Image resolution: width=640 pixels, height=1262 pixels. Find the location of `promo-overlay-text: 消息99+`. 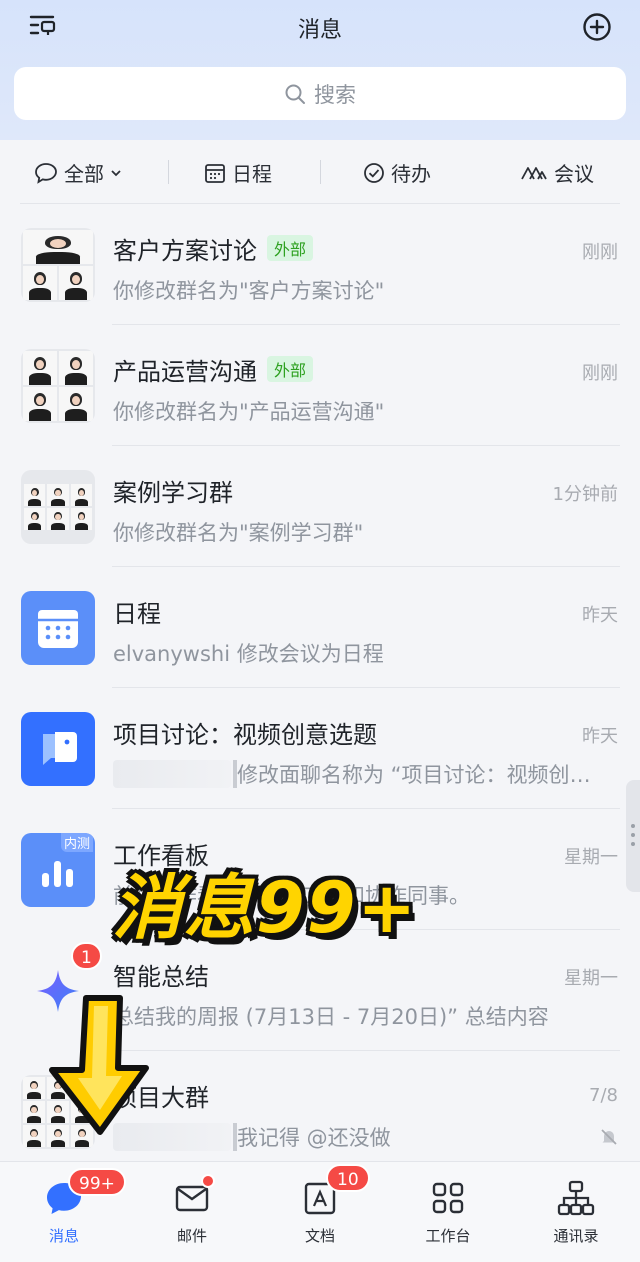

promo-overlay-text: 消息99+ is located at coordinates (265, 908).